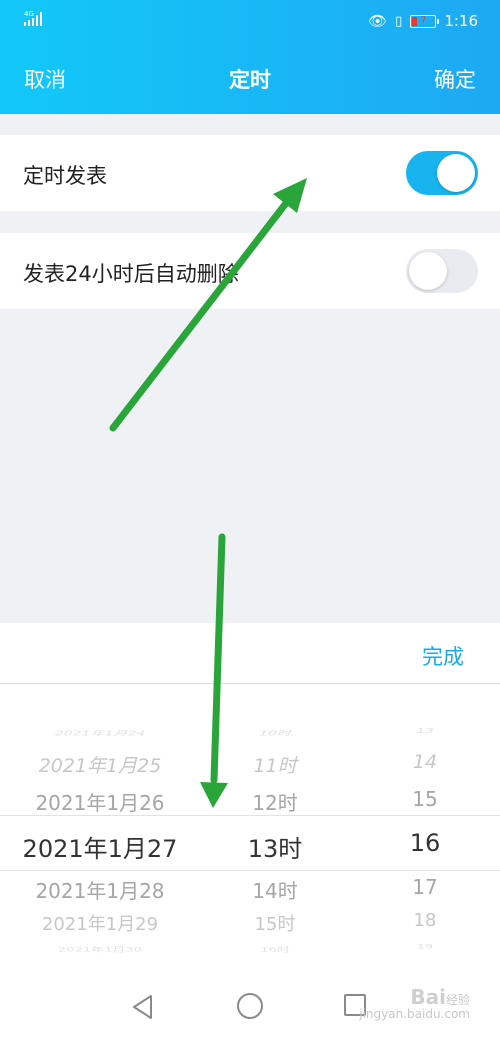 Image resolution: width=500 pixels, height=1039 pixels. What do you see at coordinates (100, 801) in the screenshot?
I see `date-option: 2021年1月26` at bounding box center [100, 801].